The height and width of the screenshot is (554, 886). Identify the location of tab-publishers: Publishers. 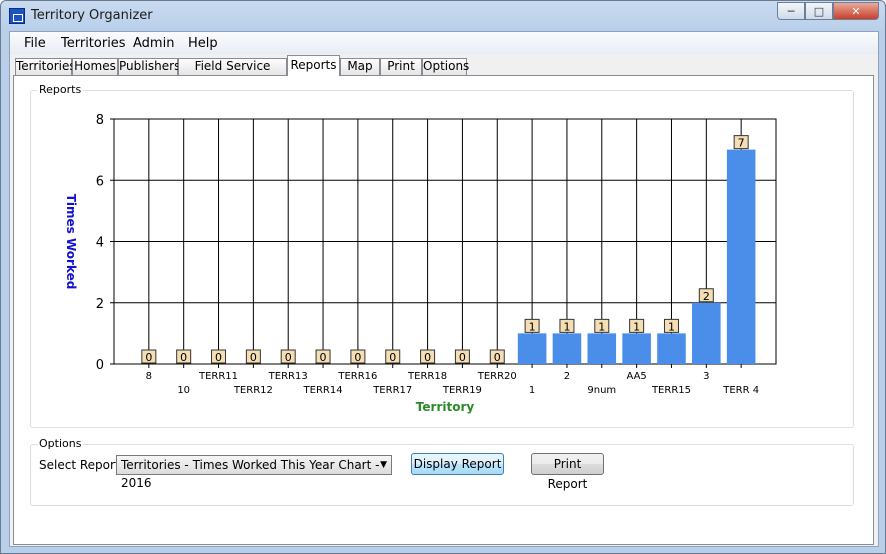
(149, 66).